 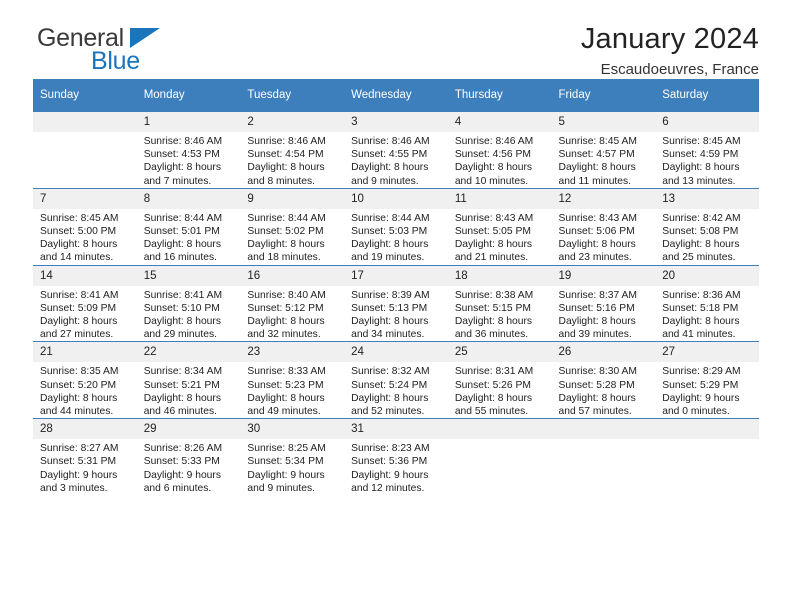 What do you see at coordinates (180, 412) in the screenshot?
I see `day-info-line: and 46 minutes.` at bounding box center [180, 412].